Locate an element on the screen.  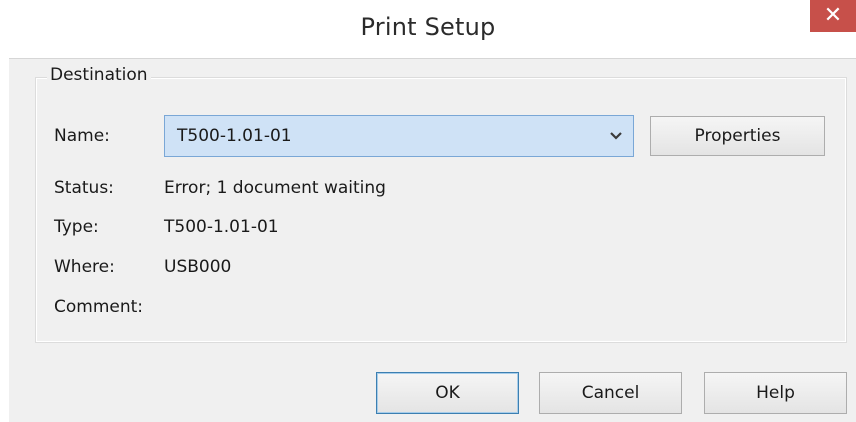
type-label: Type: is located at coordinates (76, 227).